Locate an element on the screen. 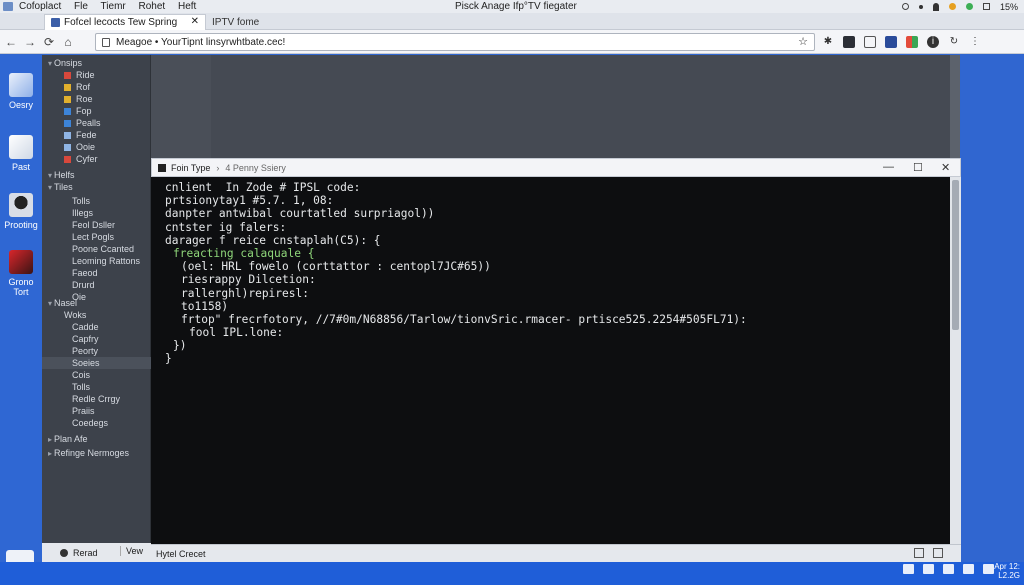 The width and height of the screenshot is (1024, 585). tree-node: Soeies is located at coordinates (96, 363).